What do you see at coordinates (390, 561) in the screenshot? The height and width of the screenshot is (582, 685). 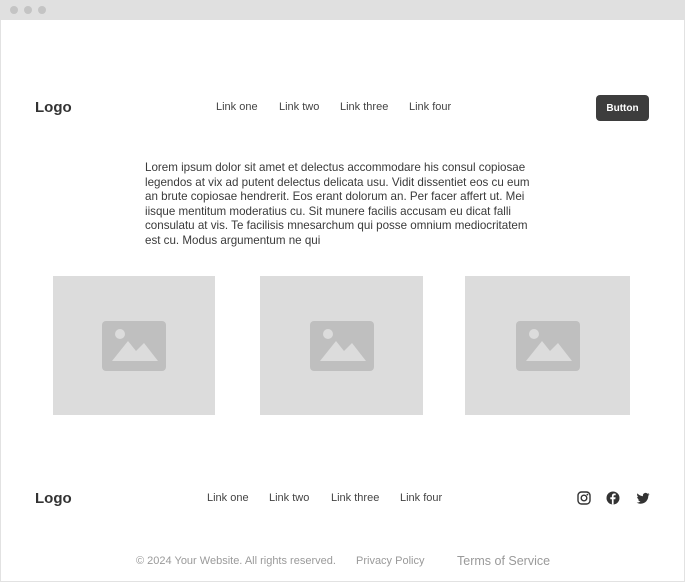 I see `privacy-policy-link: Privacy Policy` at bounding box center [390, 561].